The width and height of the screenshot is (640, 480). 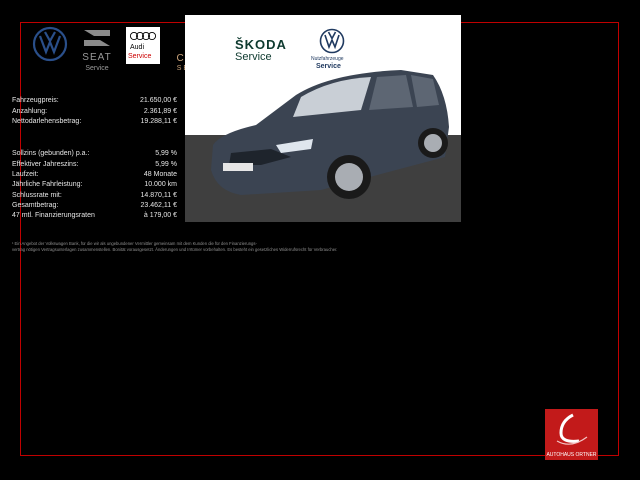 What do you see at coordinates (37, 195) in the screenshot?
I see `spec-label: Schlussrate mit:` at bounding box center [37, 195].